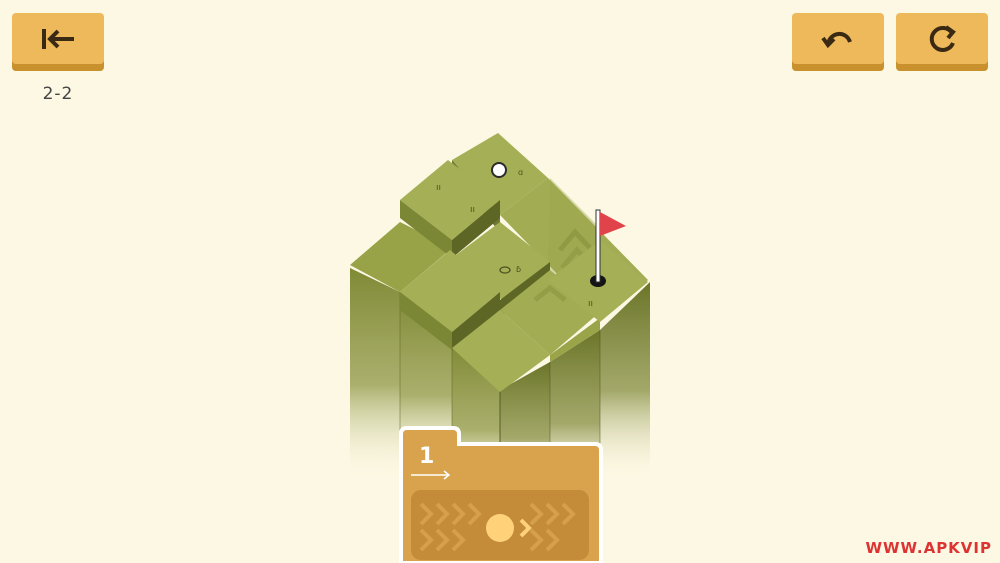 The width and height of the screenshot is (1000, 563). What do you see at coordinates (499, 170) in the screenshot?
I see `golf-ball` at bounding box center [499, 170].